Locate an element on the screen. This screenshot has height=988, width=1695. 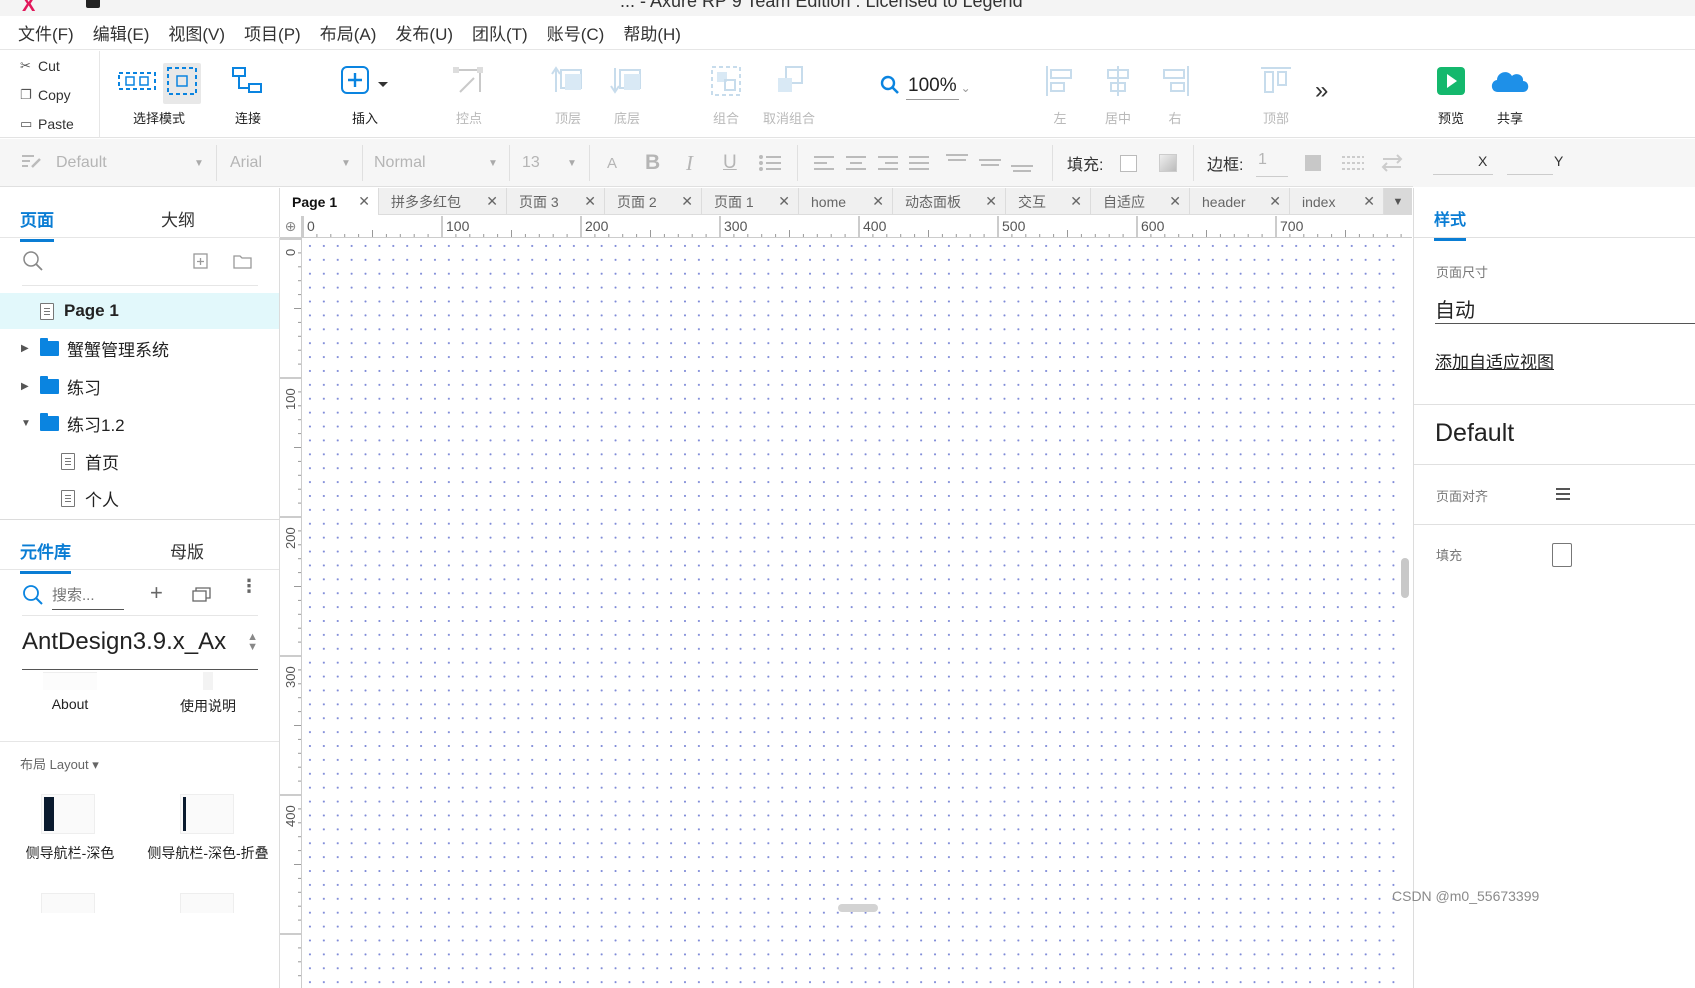
menu-view: 视图(V) is located at coordinates (196, 32).